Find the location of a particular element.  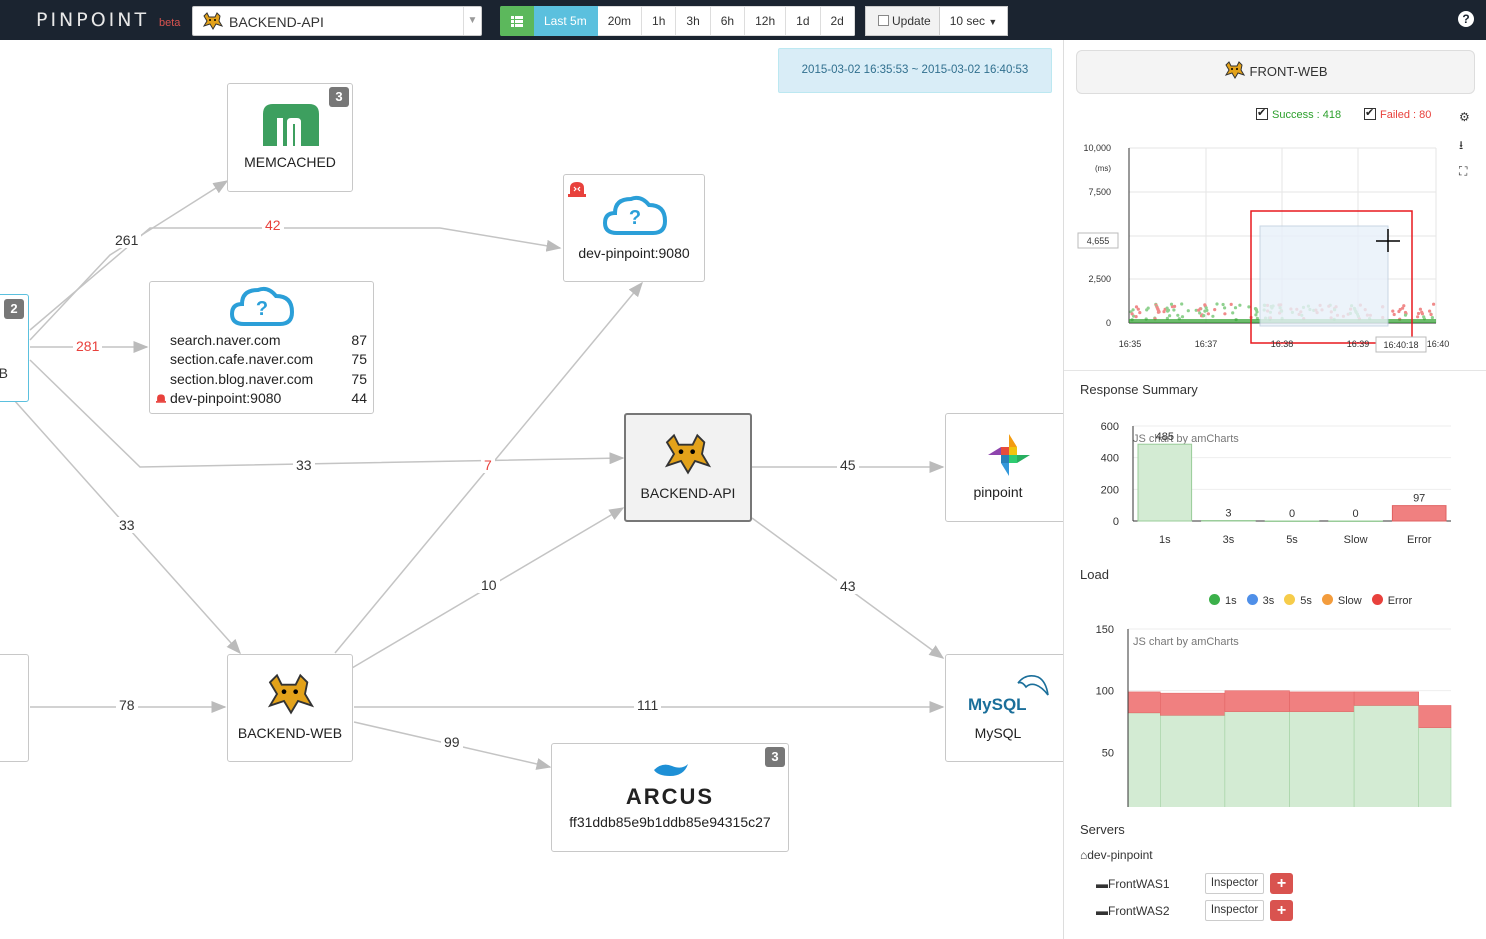

legend-item-slow: Slow is located at coordinates (1341, 600).